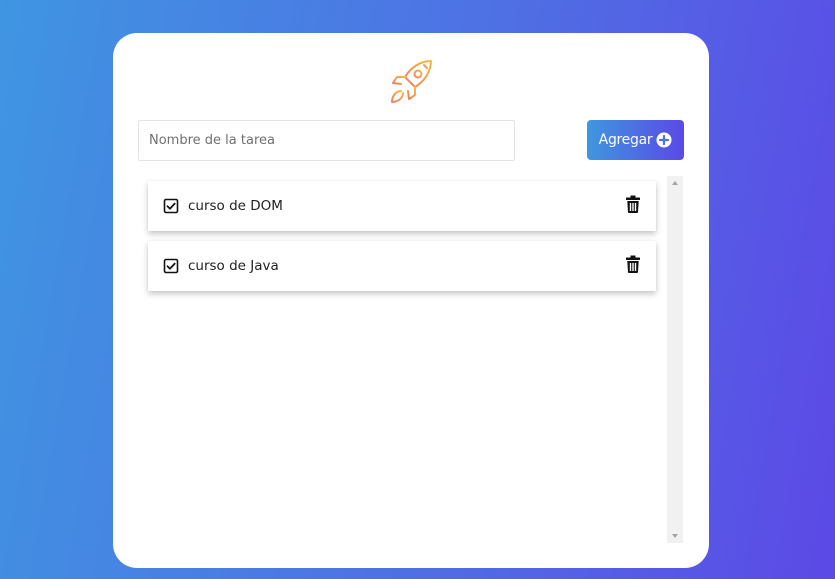 The height and width of the screenshot is (579, 835). What do you see at coordinates (235, 206) in the screenshot?
I see `task-text: curso de DOM` at bounding box center [235, 206].